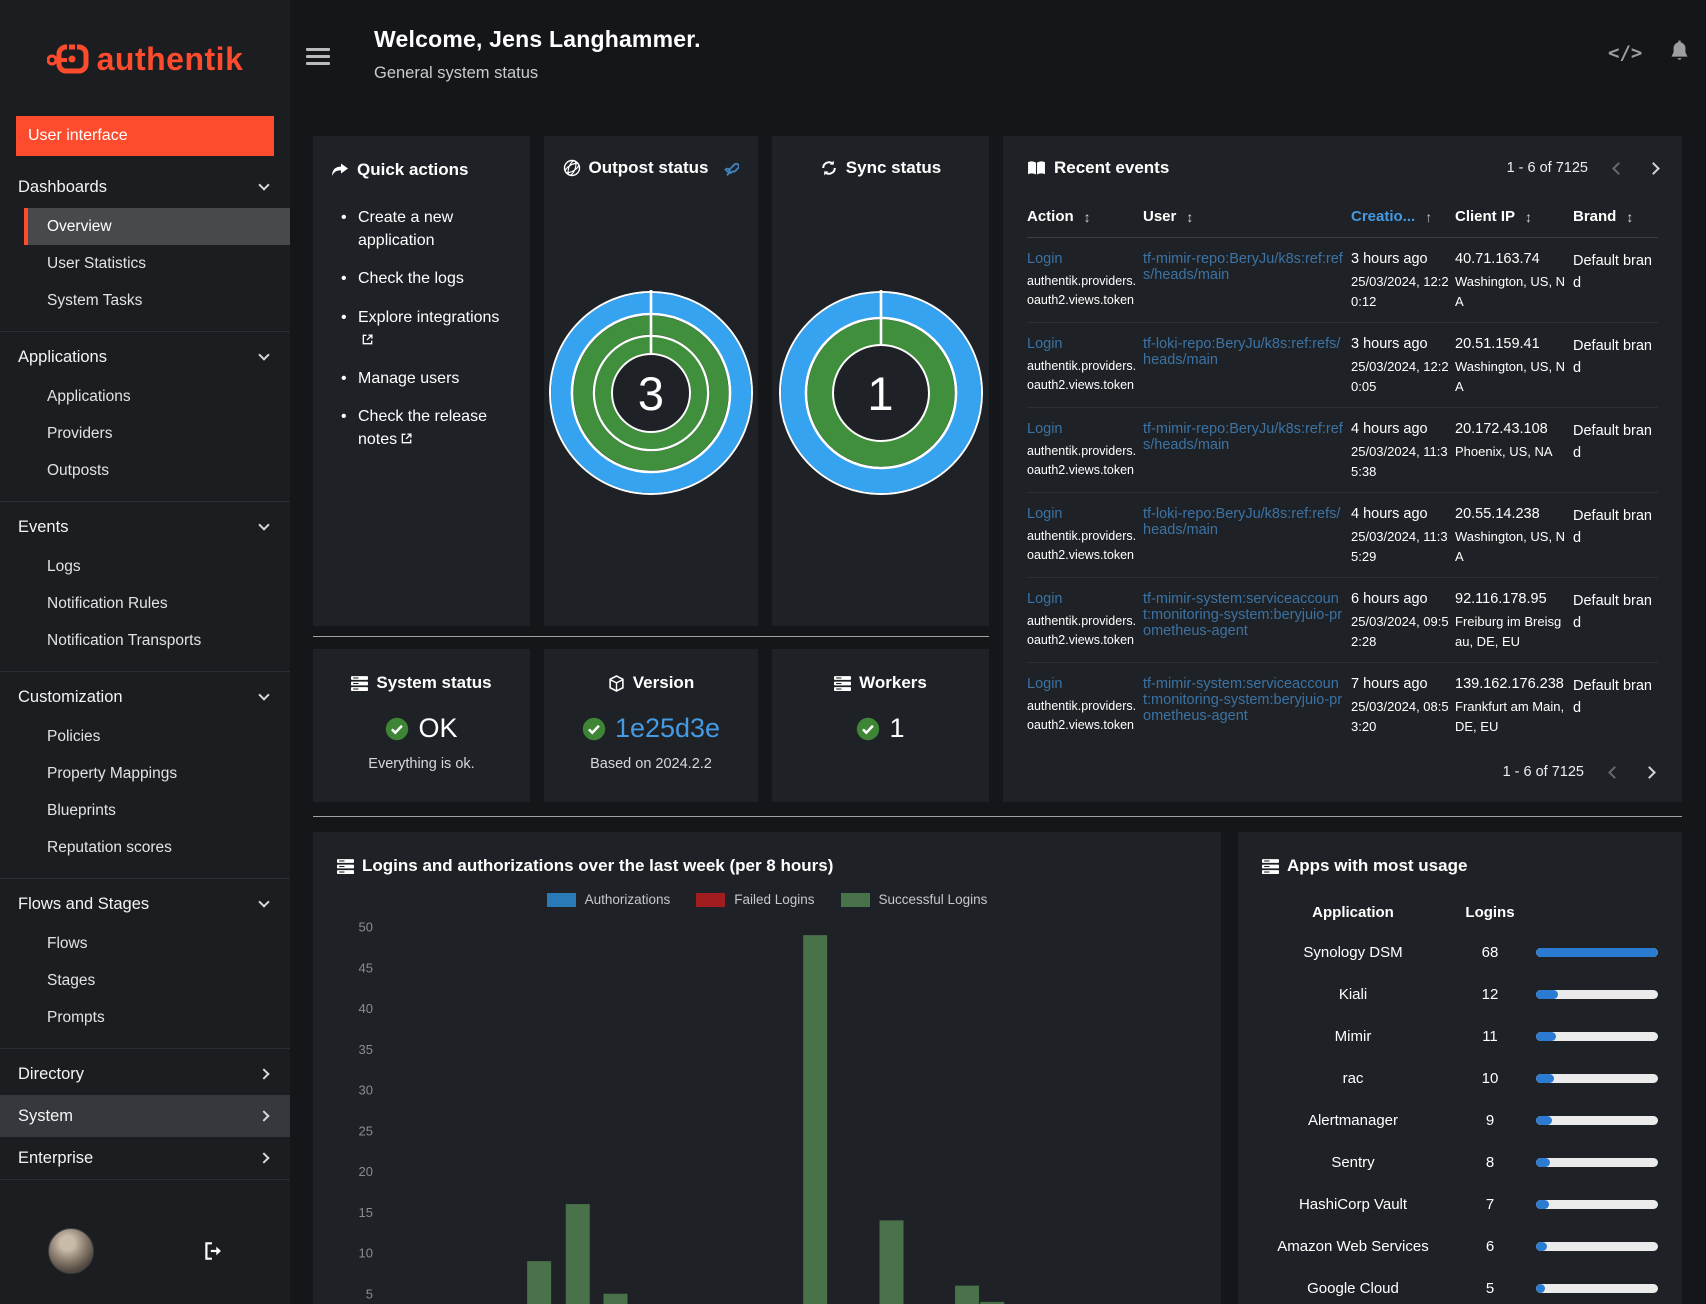 This screenshot has height=1304, width=1706. Describe the element at coordinates (1400, 216) in the screenshot. I see `column-header-creatio: Creatio... ↑` at that location.